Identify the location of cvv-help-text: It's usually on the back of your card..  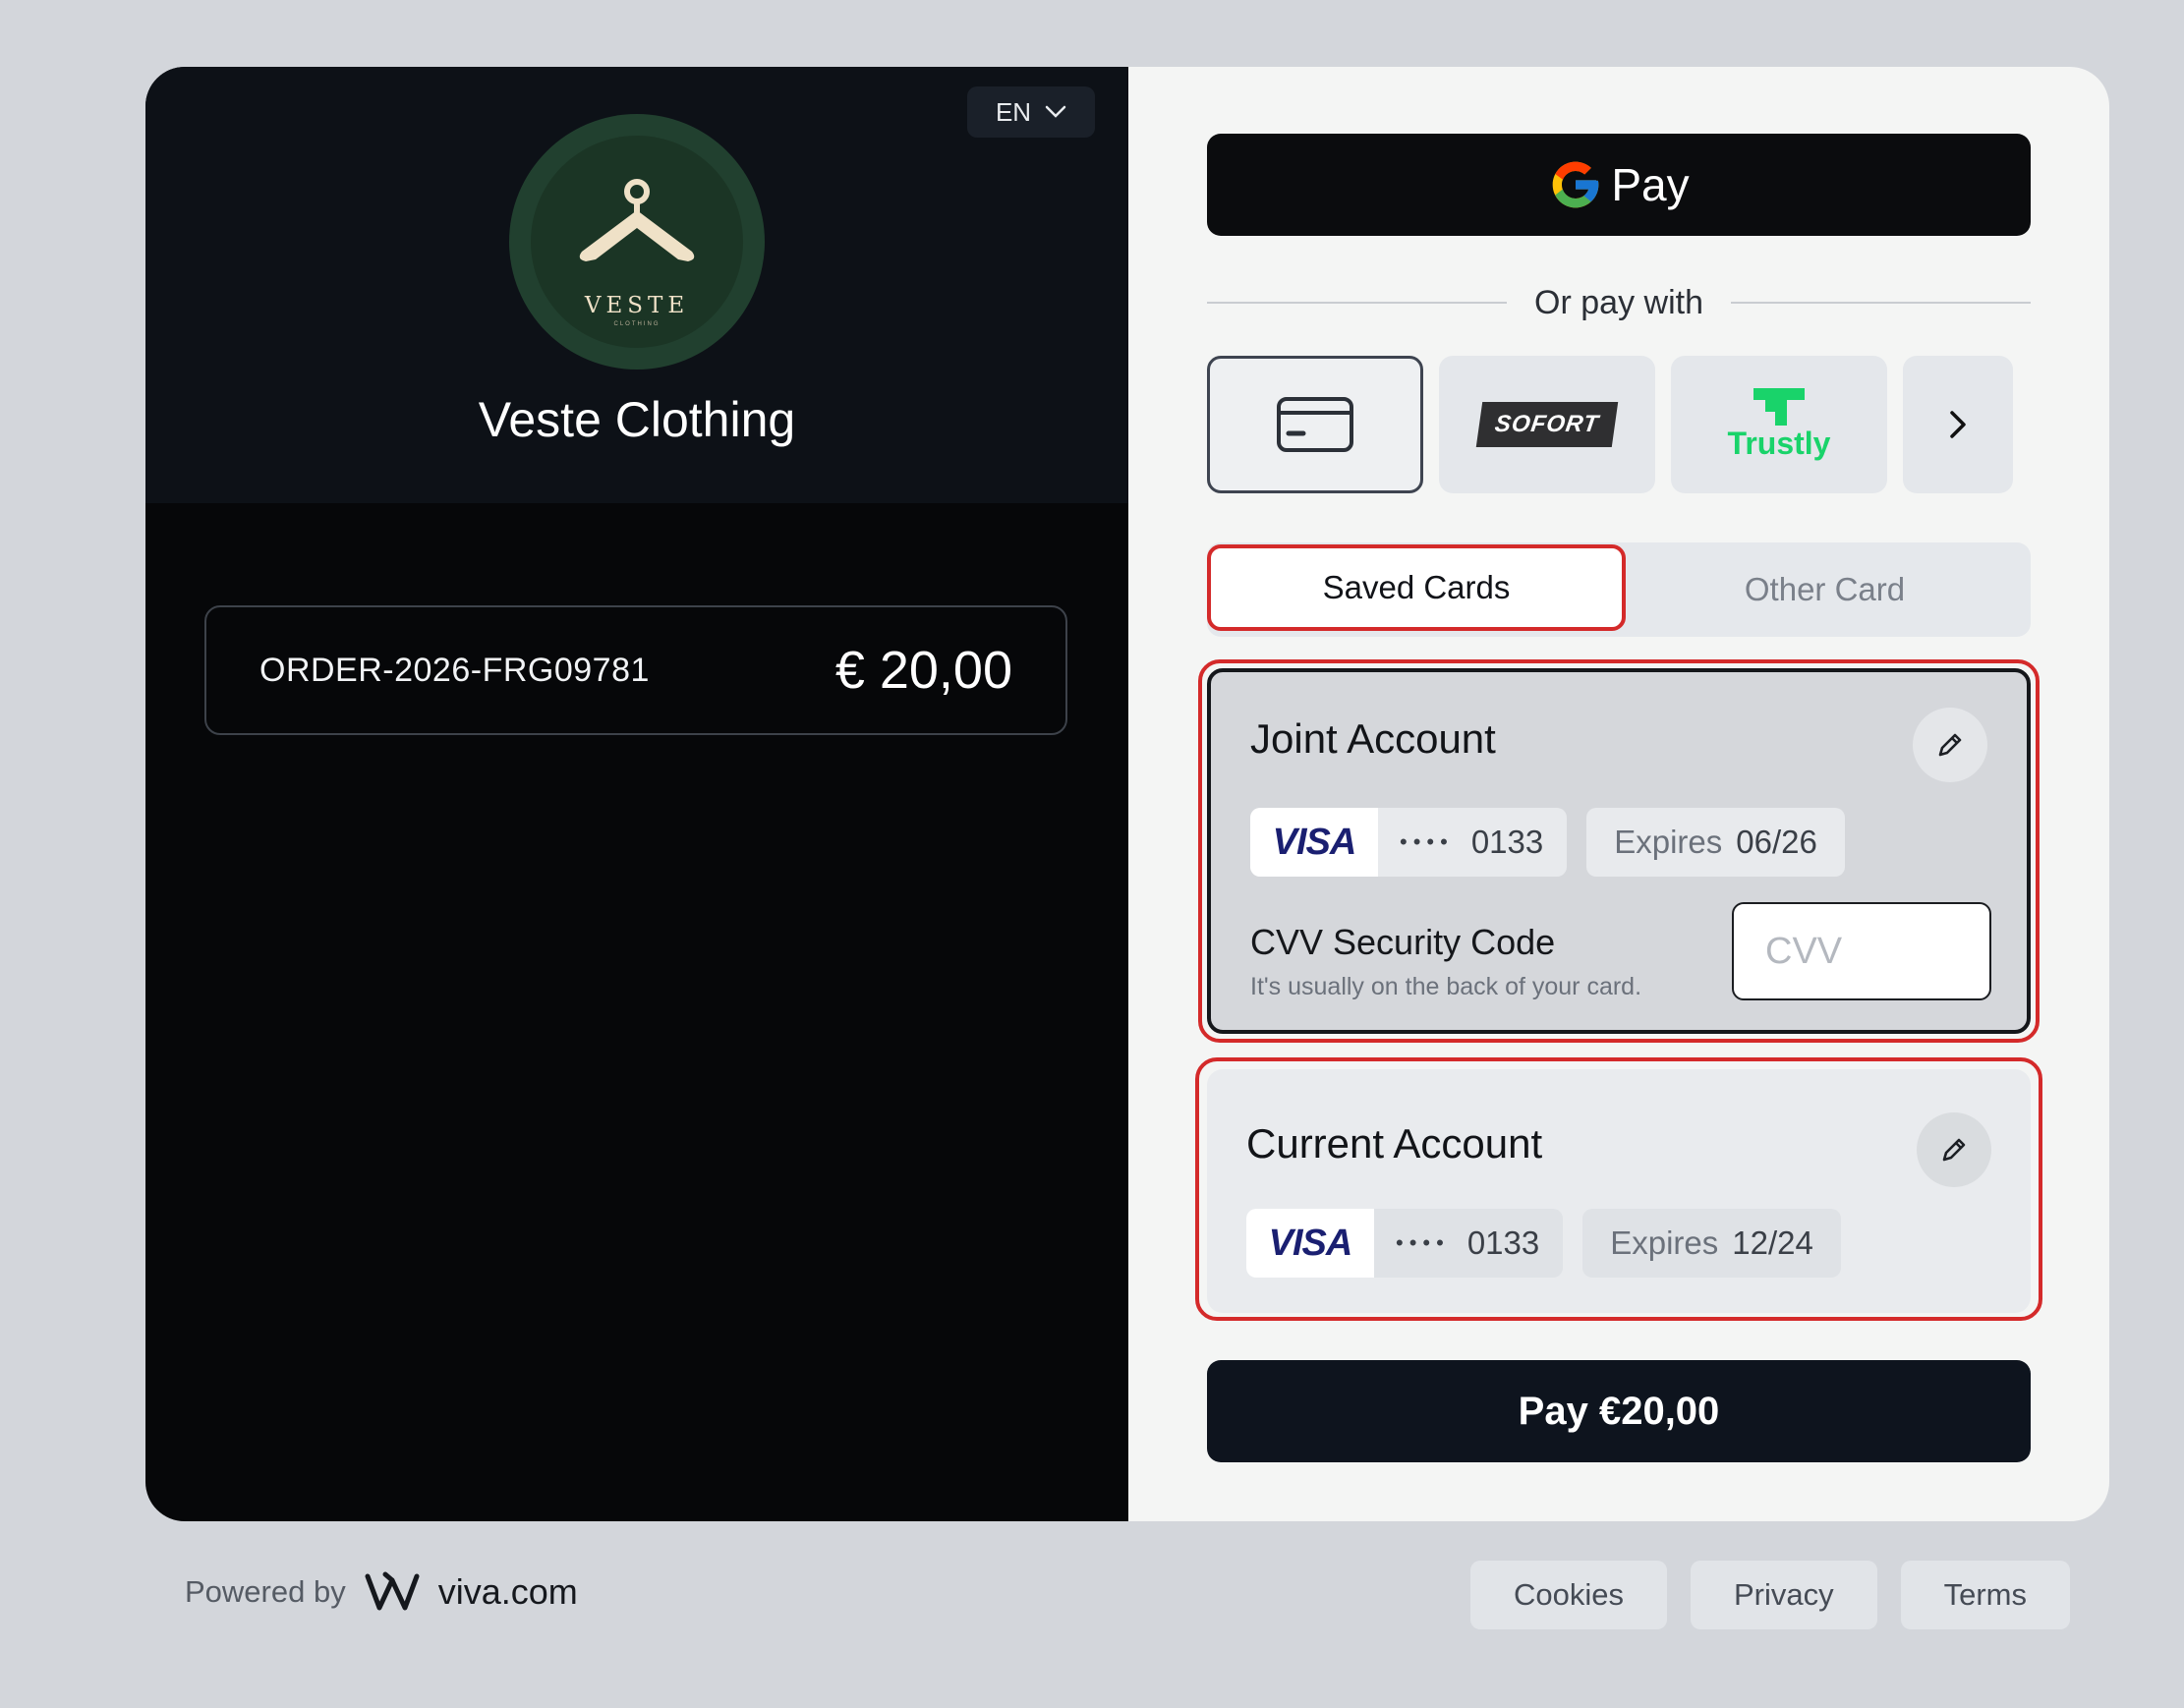
(1446, 986).